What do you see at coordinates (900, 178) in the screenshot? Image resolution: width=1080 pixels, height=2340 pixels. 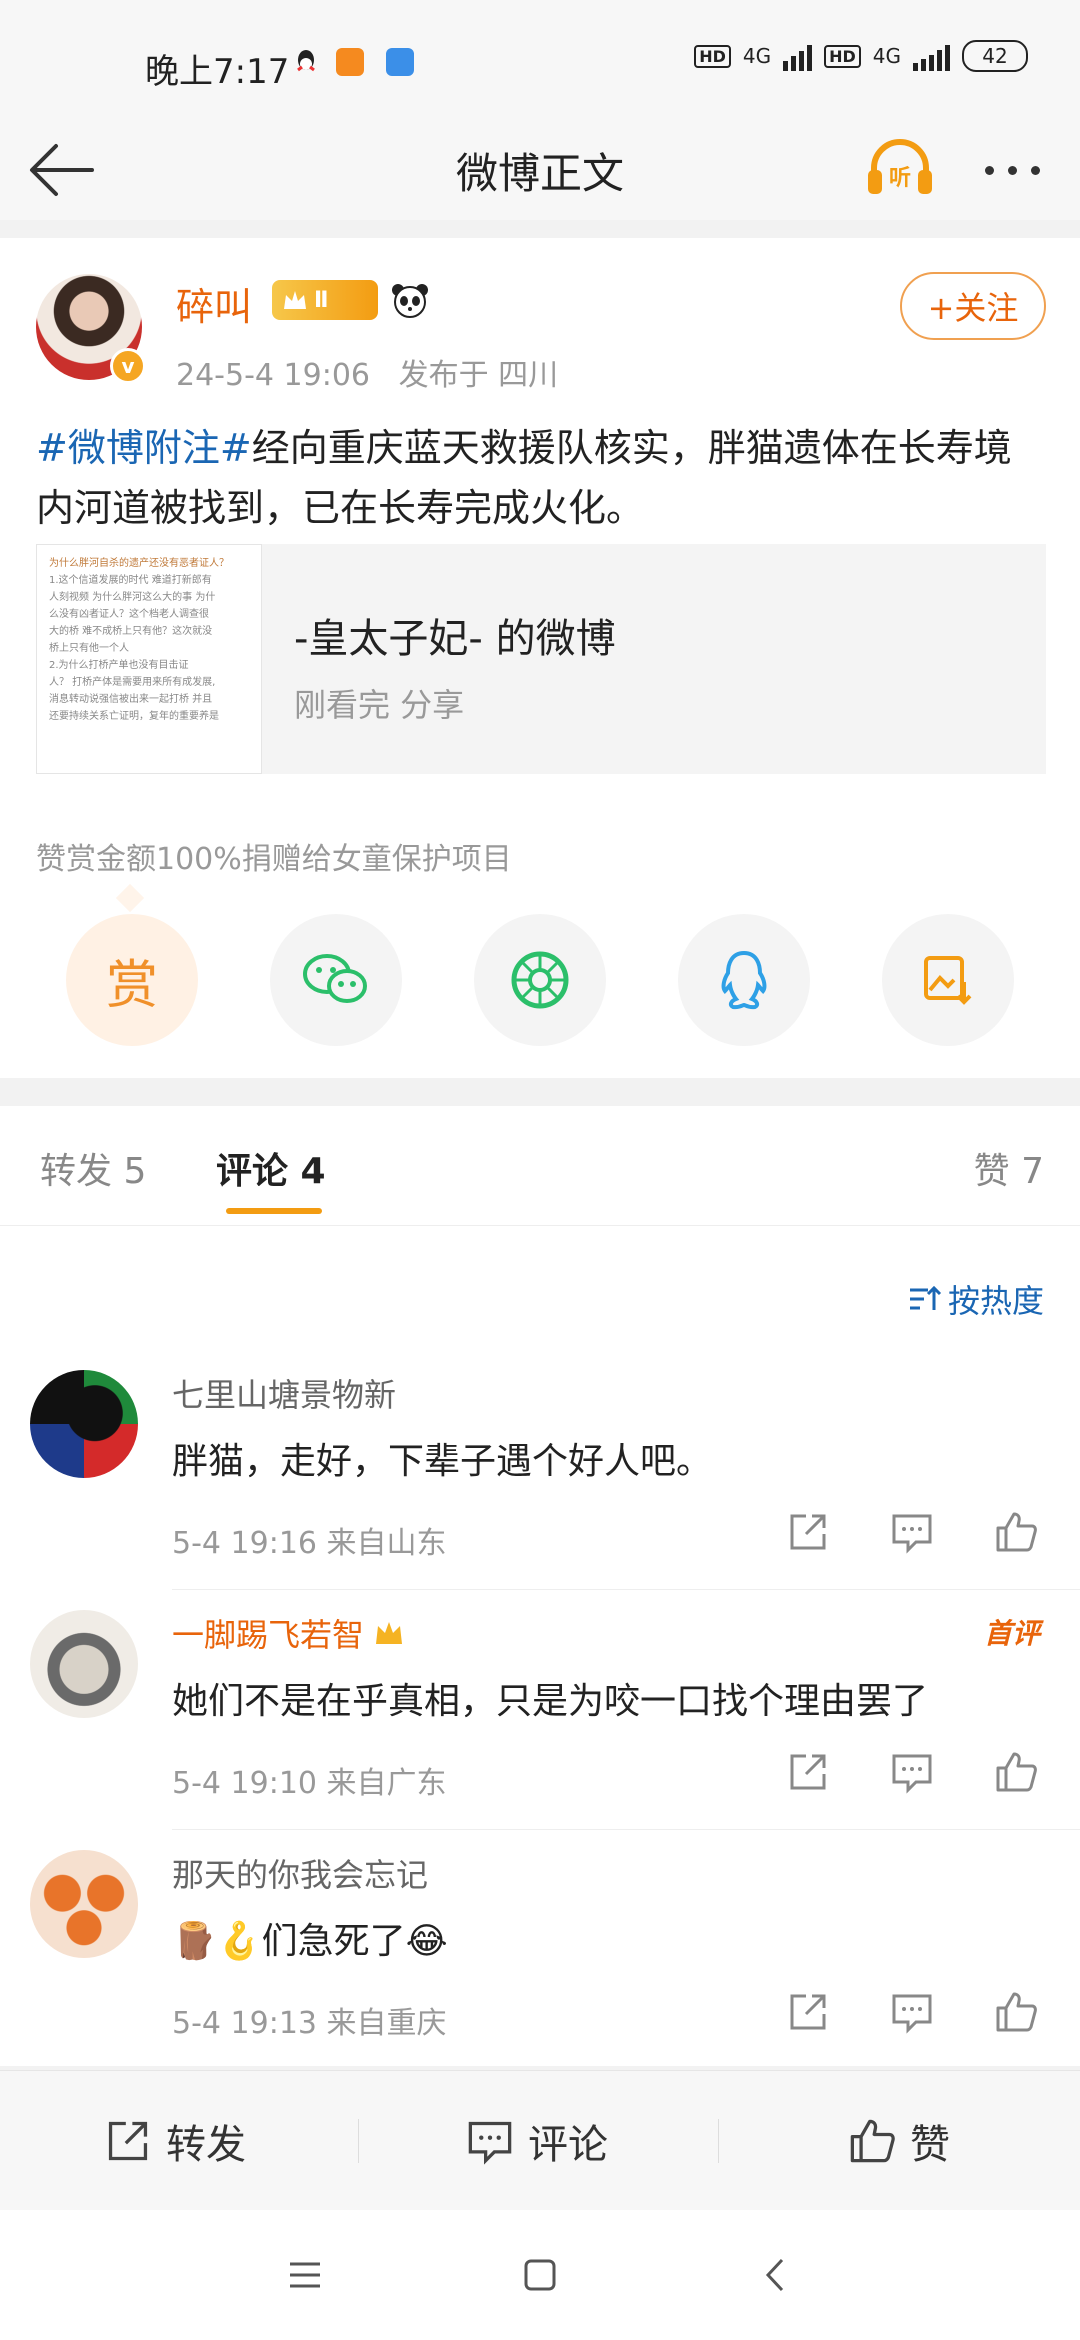 I see `listen-label: 听` at bounding box center [900, 178].